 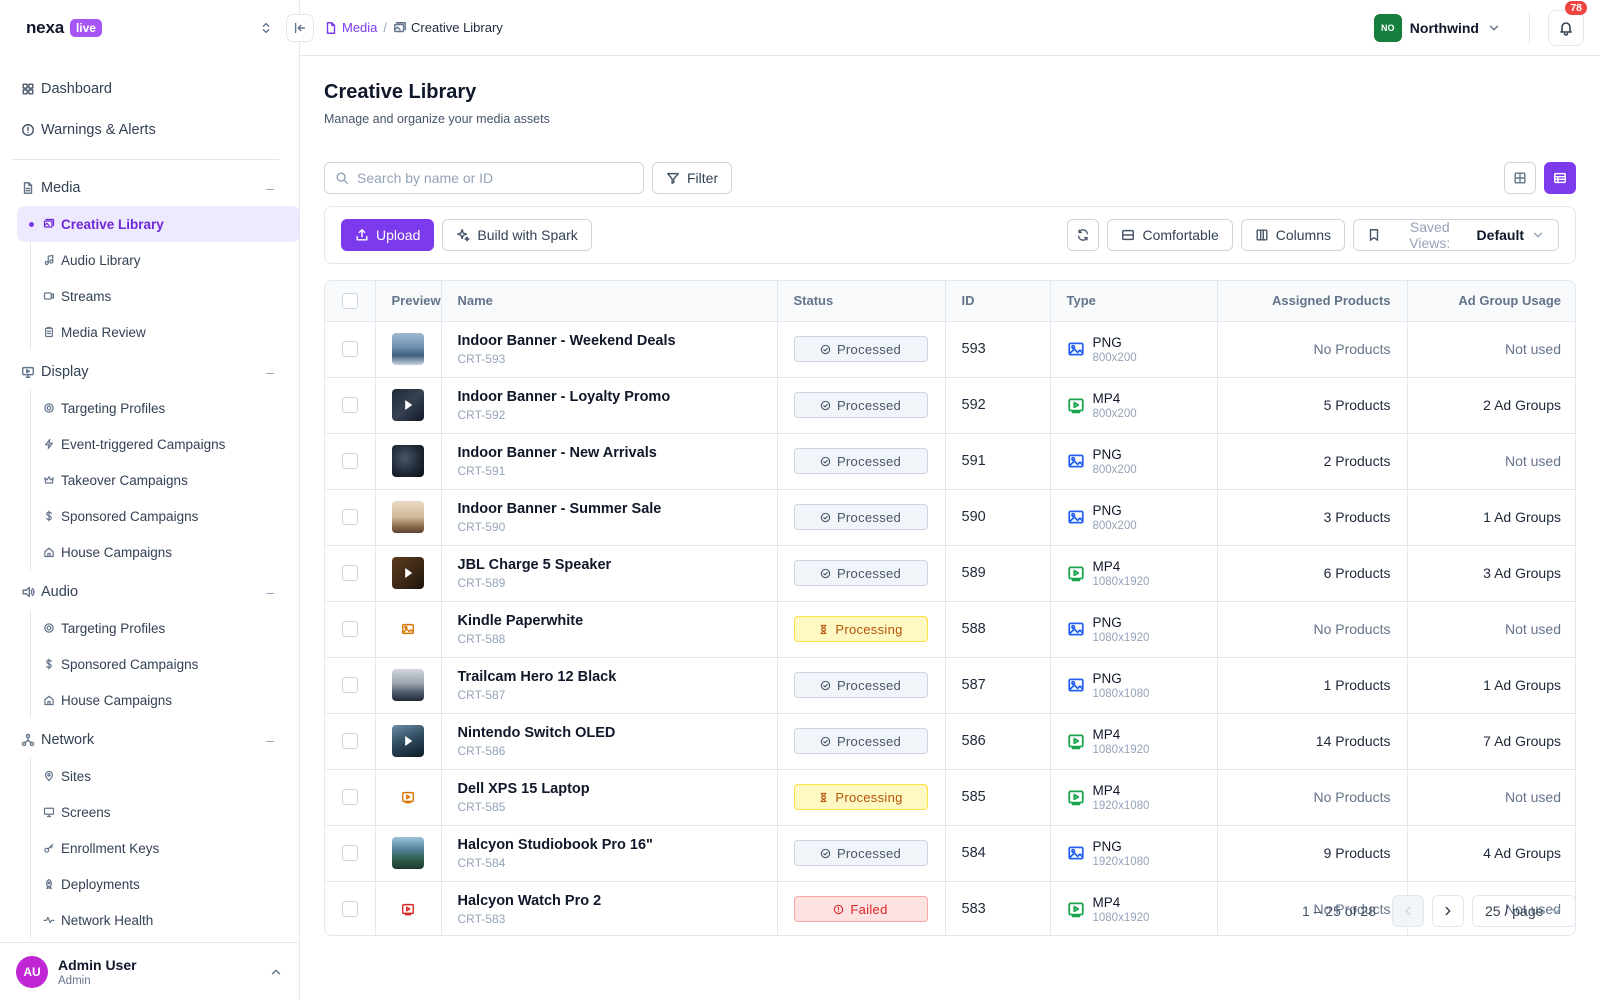 I want to click on creative-name: Indoor Banner - Loyalty Promo, so click(x=609, y=397).